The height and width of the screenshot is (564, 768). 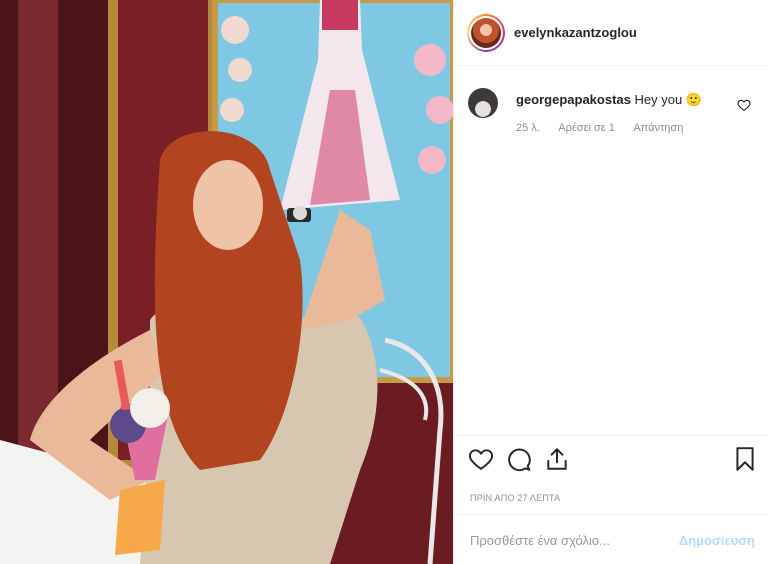 What do you see at coordinates (717, 540) in the screenshot?
I see `post-comment-button: Δημοσίευση` at bounding box center [717, 540].